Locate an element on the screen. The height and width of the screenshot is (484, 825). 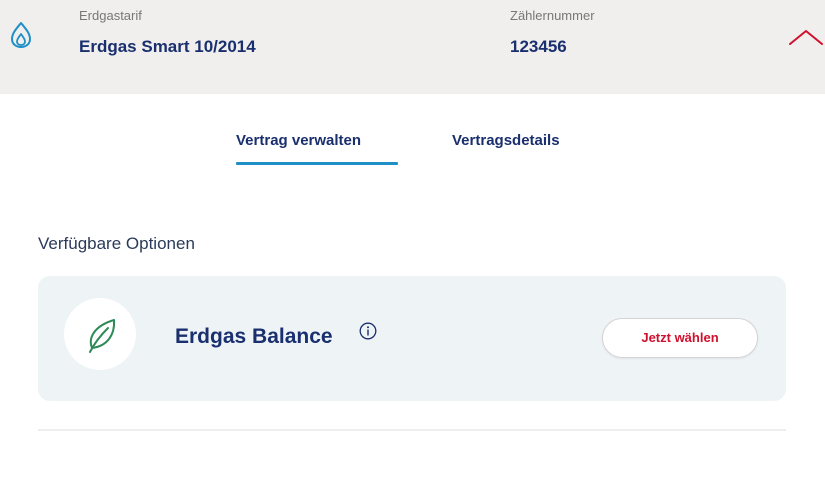
option-name: Erdgas Balance is located at coordinates (254, 336).